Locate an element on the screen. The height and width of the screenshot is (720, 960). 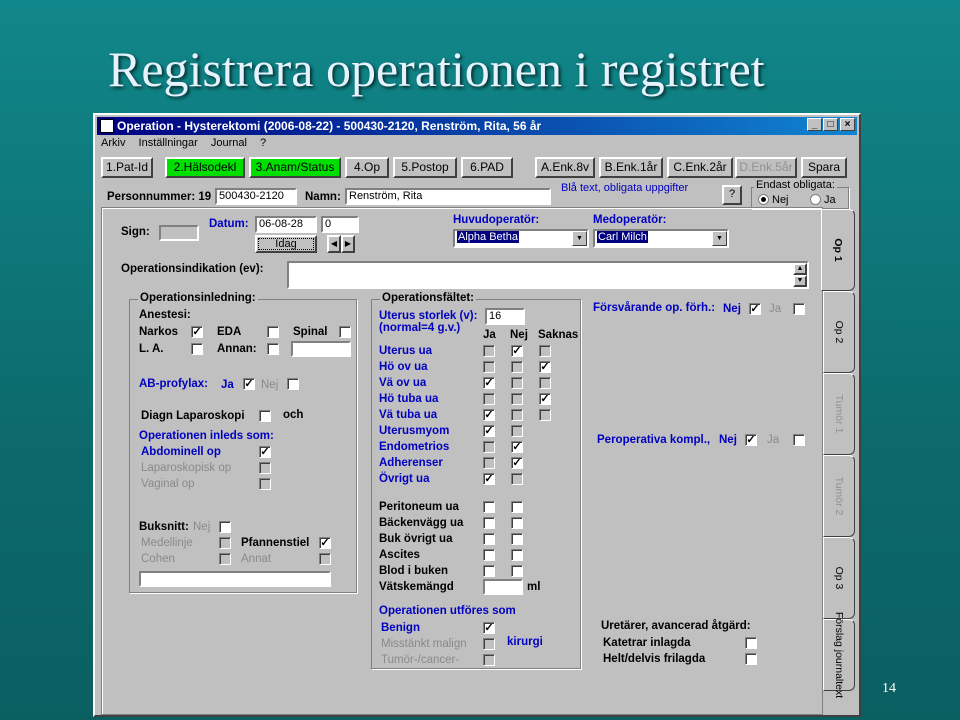
tab-button: 1.Pat-Id is located at coordinates (127, 167).